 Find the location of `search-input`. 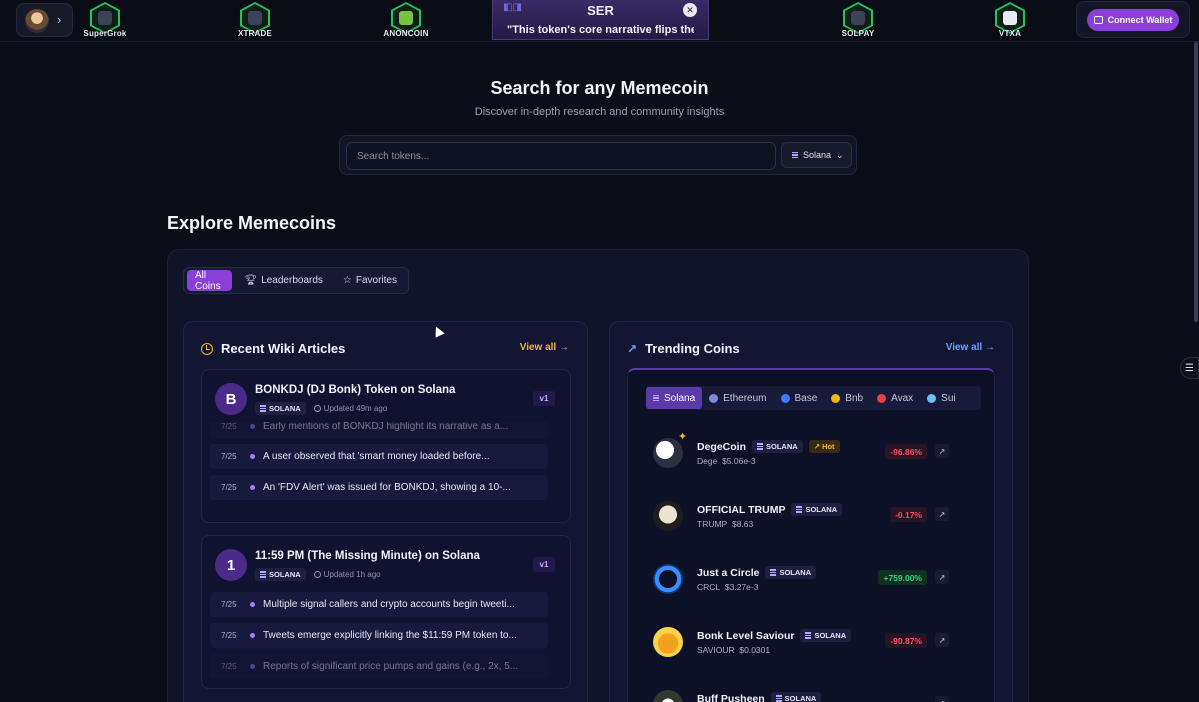

search-input is located at coordinates (561, 156).